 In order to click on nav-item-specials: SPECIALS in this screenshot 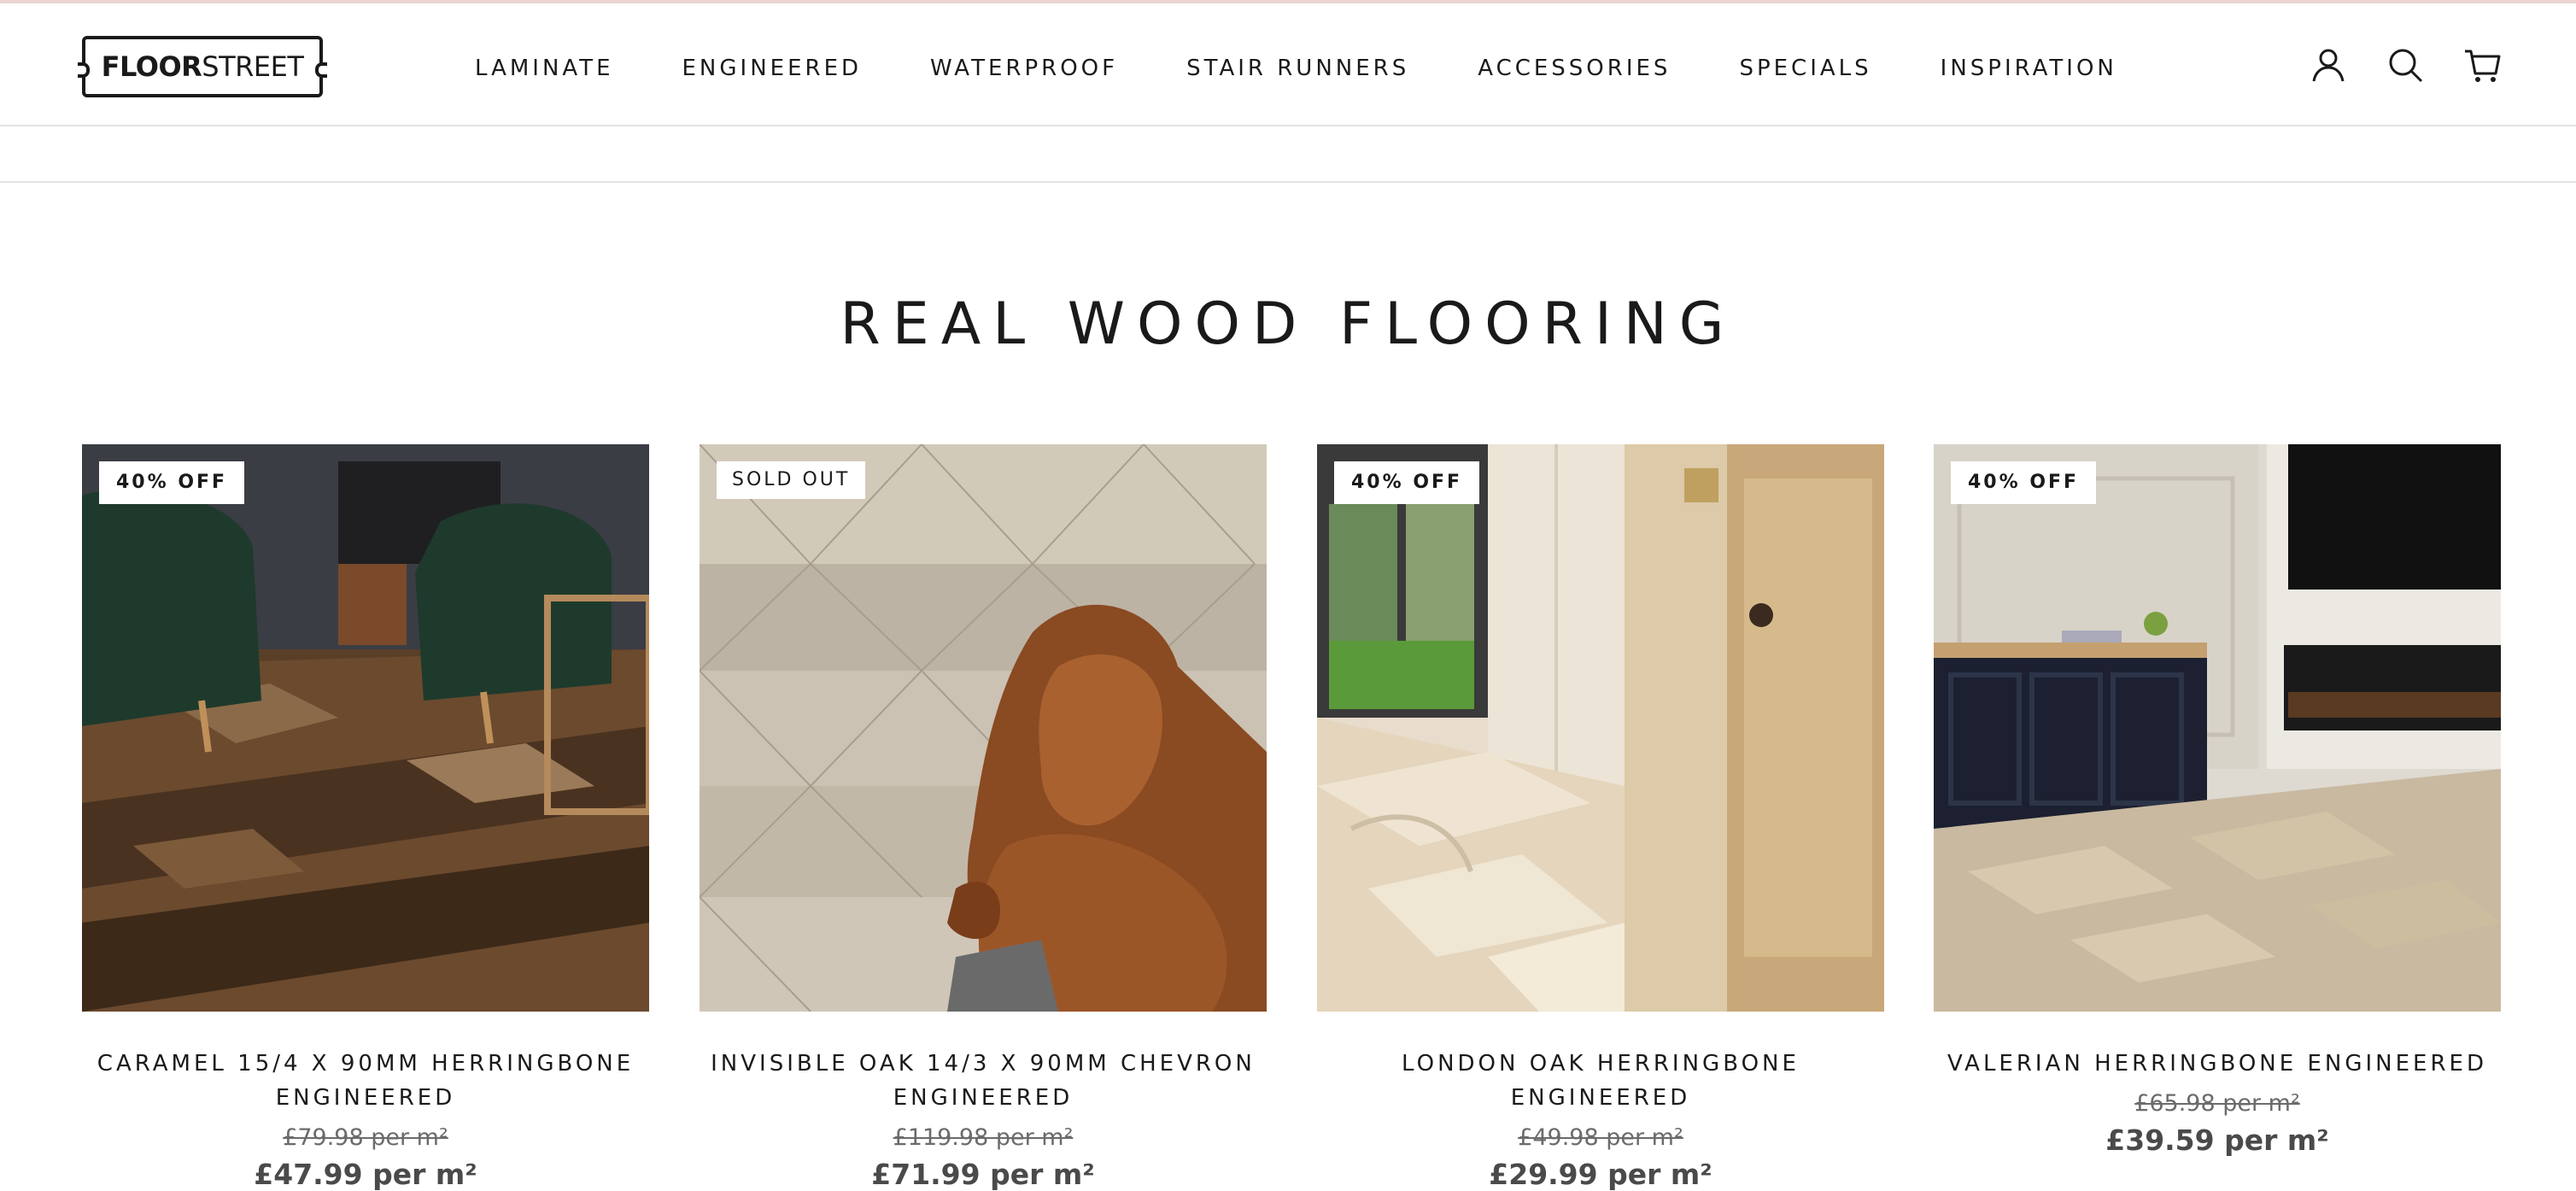, I will do `click(1805, 68)`.